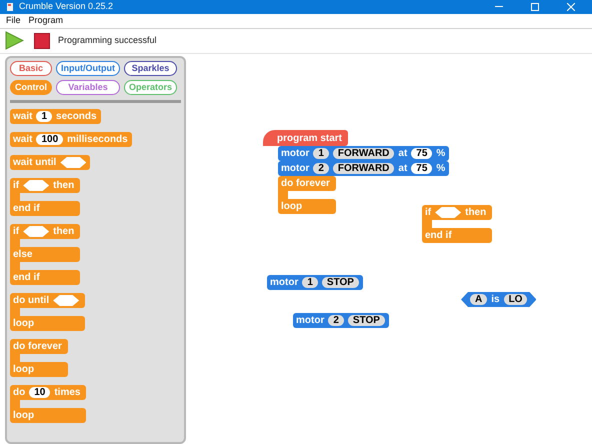 Image resolution: width=592 pixels, height=444 pixels. What do you see at coordinates (499, 7) in the screenshot?
I see `minimize-icon` at bounding box center [499, 7].